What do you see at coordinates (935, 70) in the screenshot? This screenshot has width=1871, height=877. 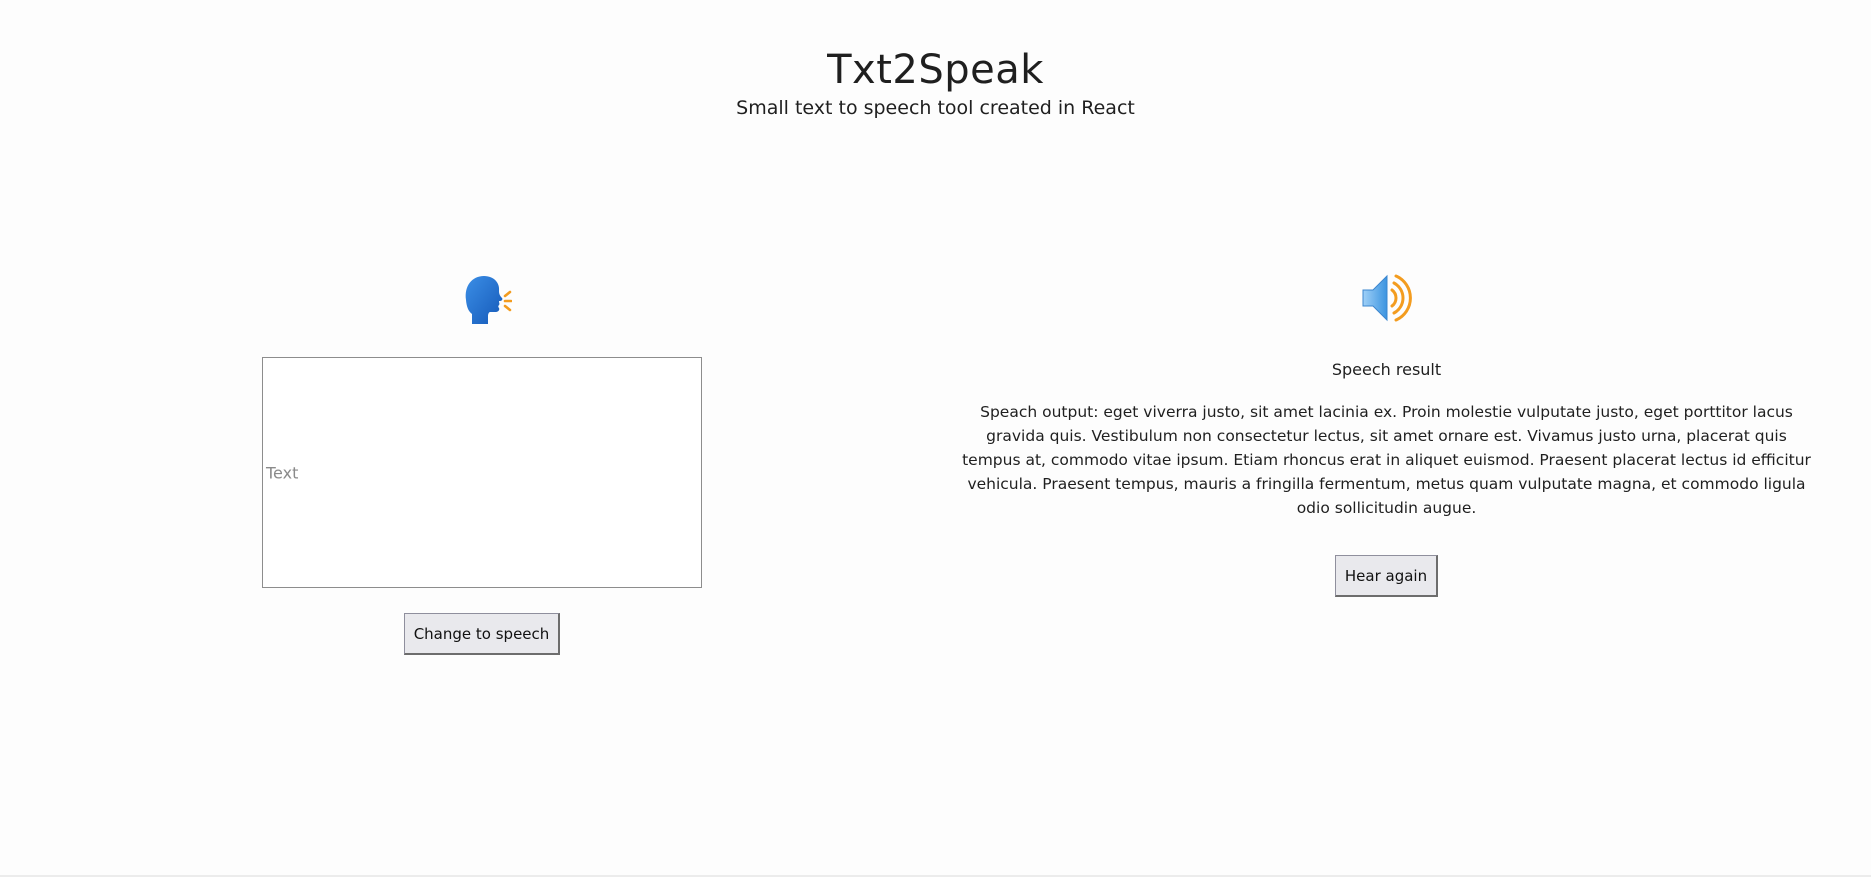 I see `page-title: Txt2Speak` at bounding box center [935, 70].